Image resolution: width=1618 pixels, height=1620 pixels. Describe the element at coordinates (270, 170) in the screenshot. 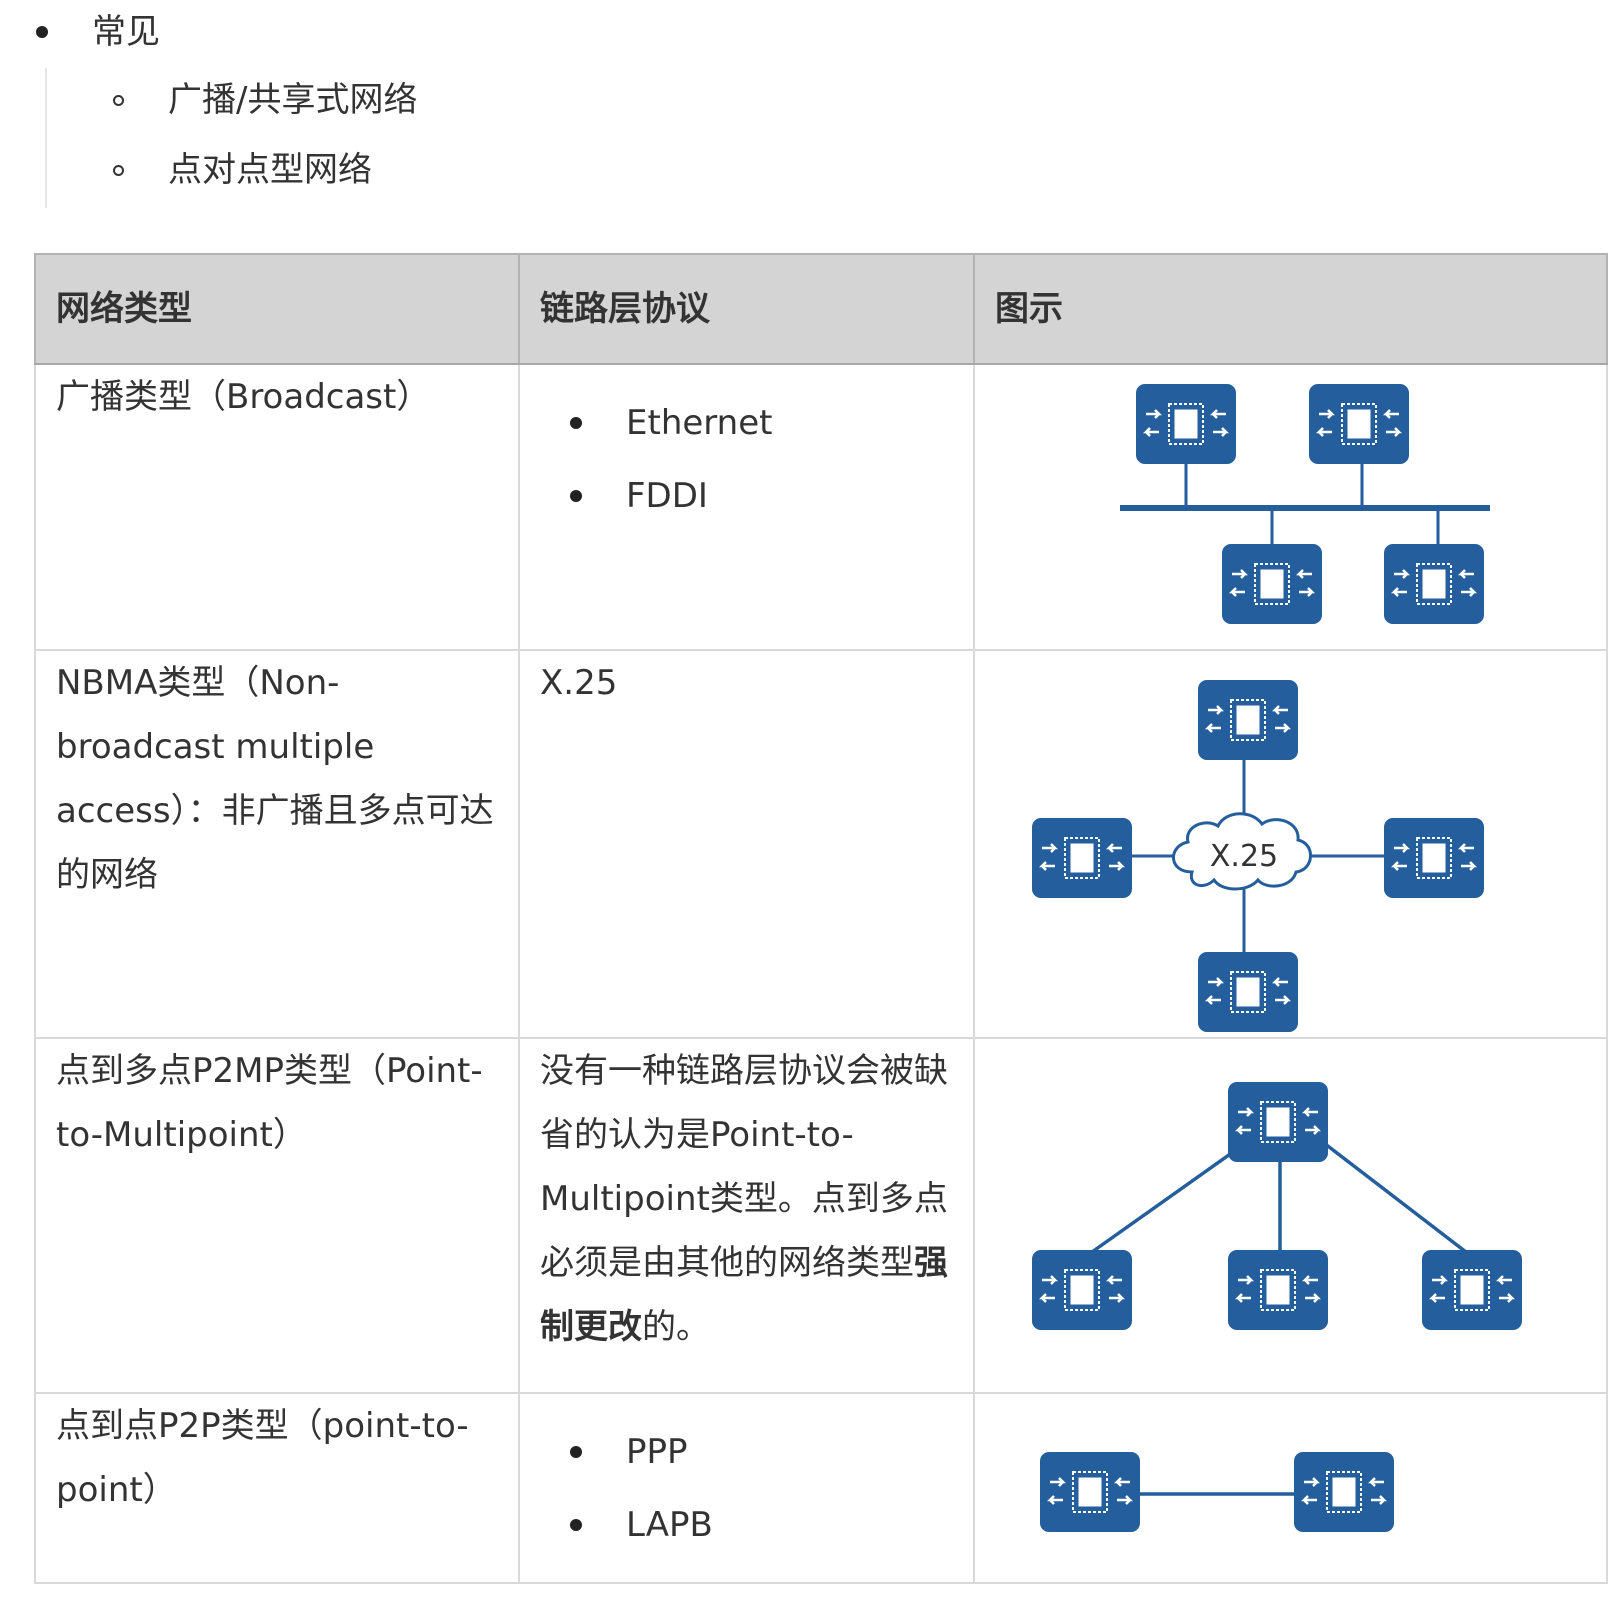

I see `sublist-item-p2p: 点对点型网络` at that location.